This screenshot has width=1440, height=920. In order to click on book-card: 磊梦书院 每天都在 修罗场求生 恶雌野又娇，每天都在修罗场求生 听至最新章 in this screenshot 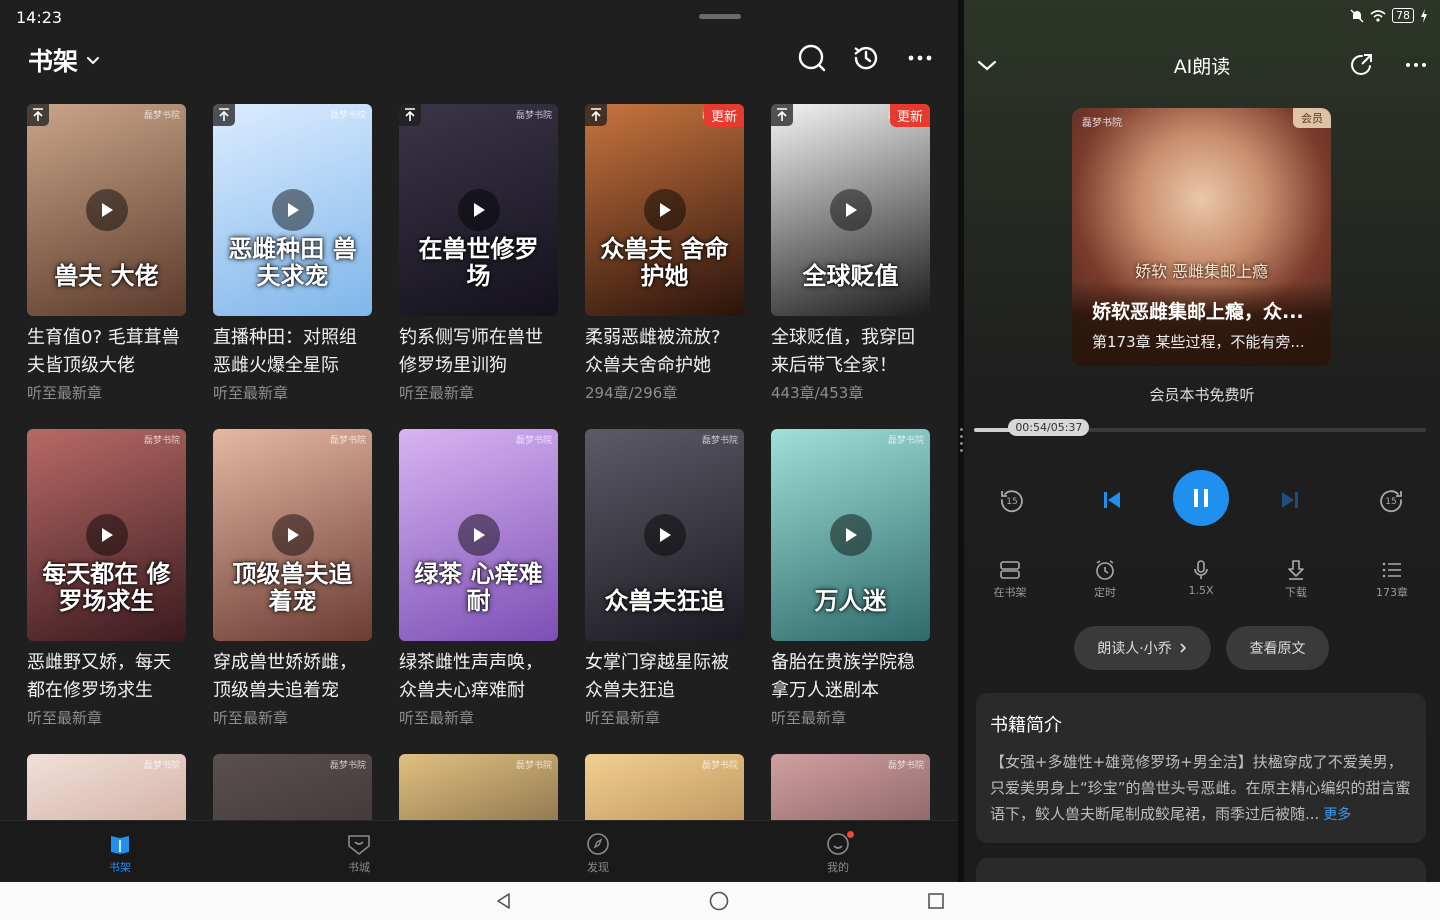, I will do `click(106, 578)`.